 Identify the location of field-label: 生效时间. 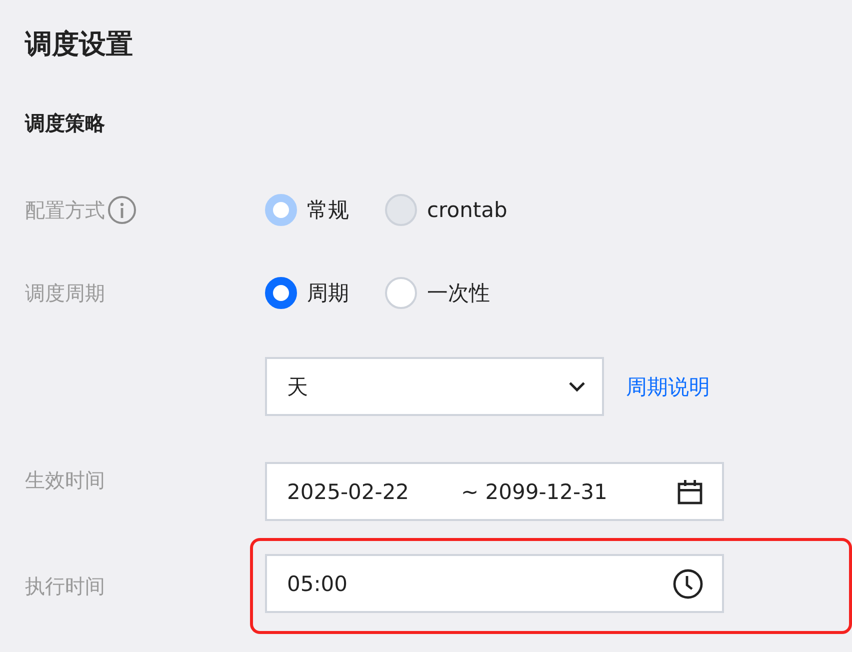
(65, 480).